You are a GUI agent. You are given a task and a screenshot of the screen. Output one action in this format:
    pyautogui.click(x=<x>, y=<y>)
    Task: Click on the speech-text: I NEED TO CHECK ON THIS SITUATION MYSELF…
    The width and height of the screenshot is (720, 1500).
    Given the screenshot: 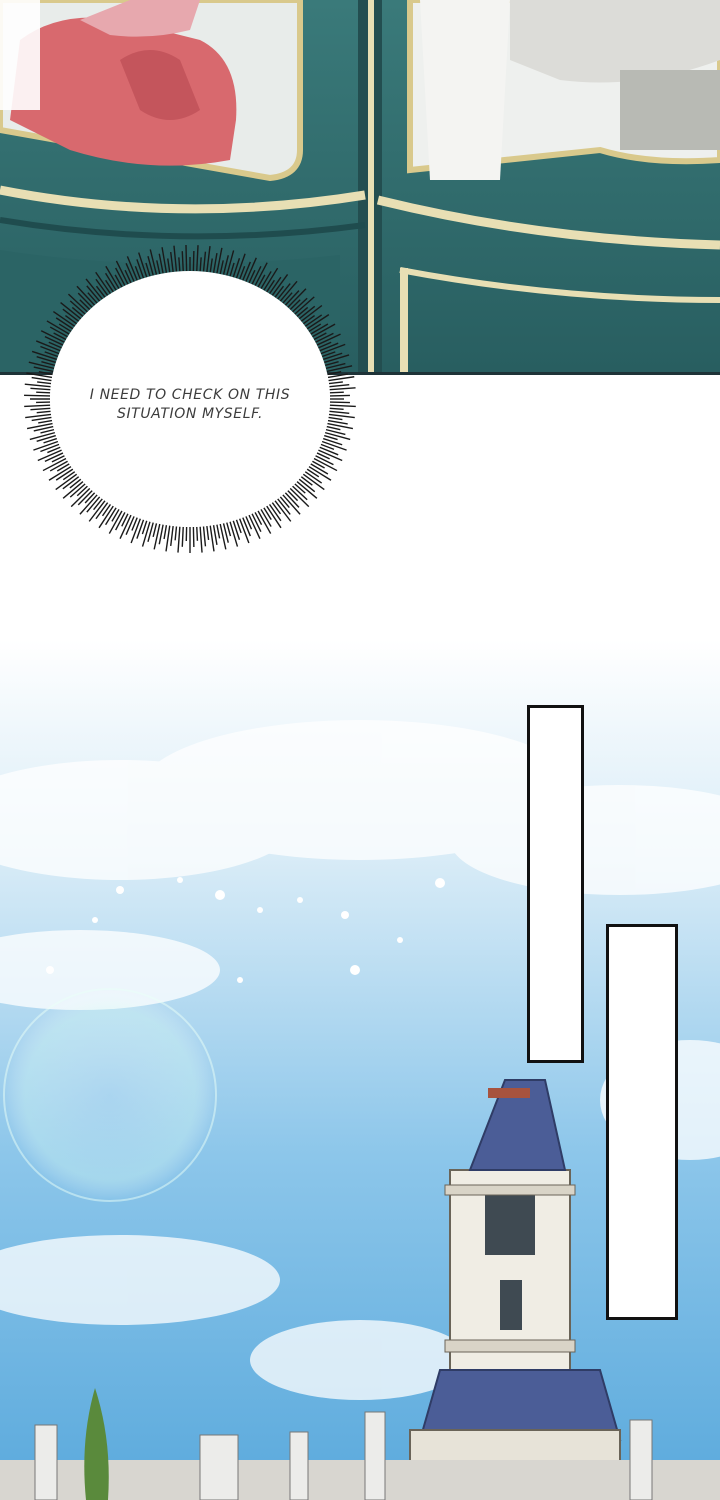 What is the action you would take?
    pyautogui.click(x=190, y=404)
    